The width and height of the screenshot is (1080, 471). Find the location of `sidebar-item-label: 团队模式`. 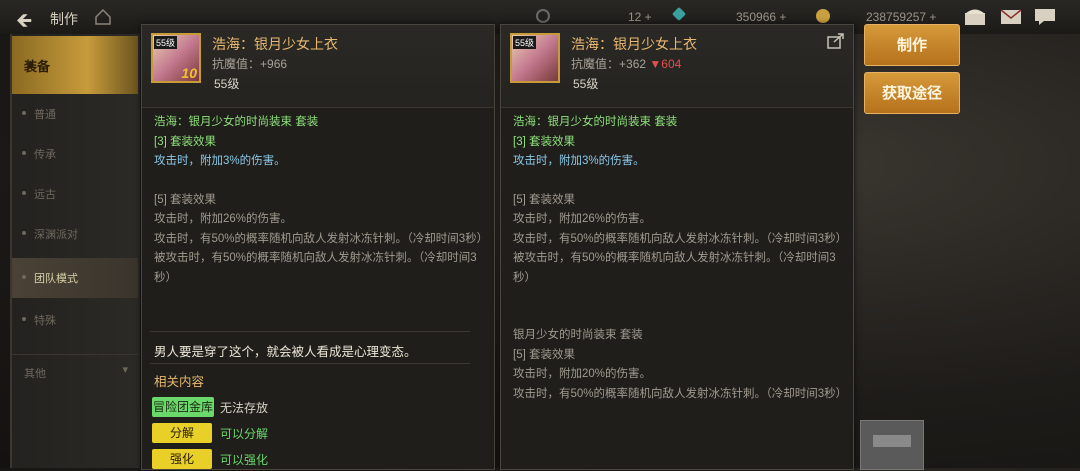

sidebar-item-label: 团队模式 is located at coordinates (56, 279).